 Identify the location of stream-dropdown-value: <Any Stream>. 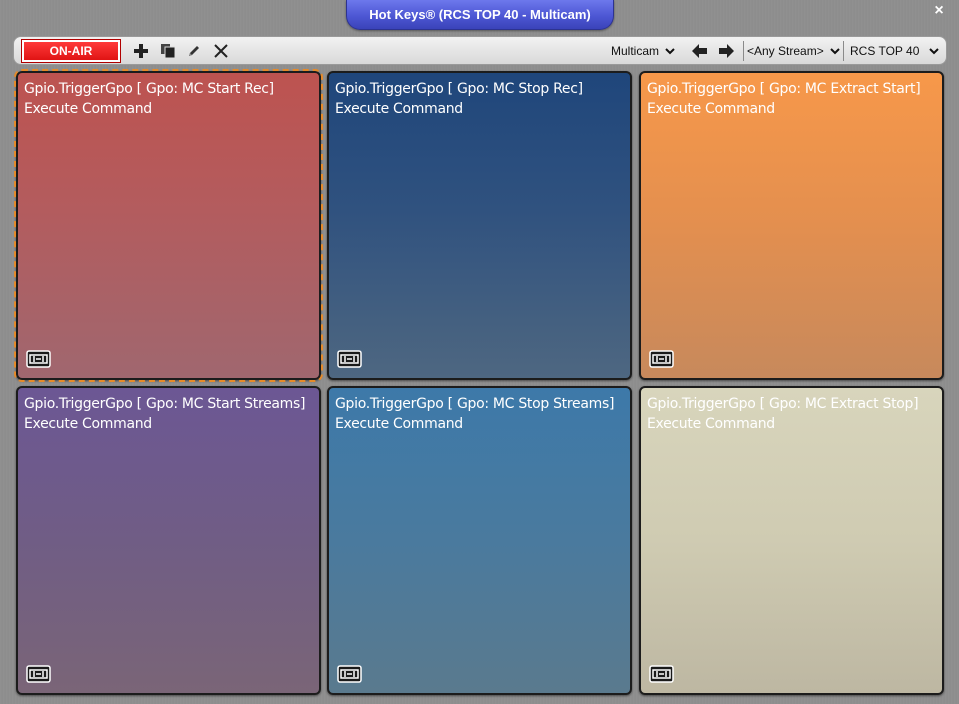
(785, 51).